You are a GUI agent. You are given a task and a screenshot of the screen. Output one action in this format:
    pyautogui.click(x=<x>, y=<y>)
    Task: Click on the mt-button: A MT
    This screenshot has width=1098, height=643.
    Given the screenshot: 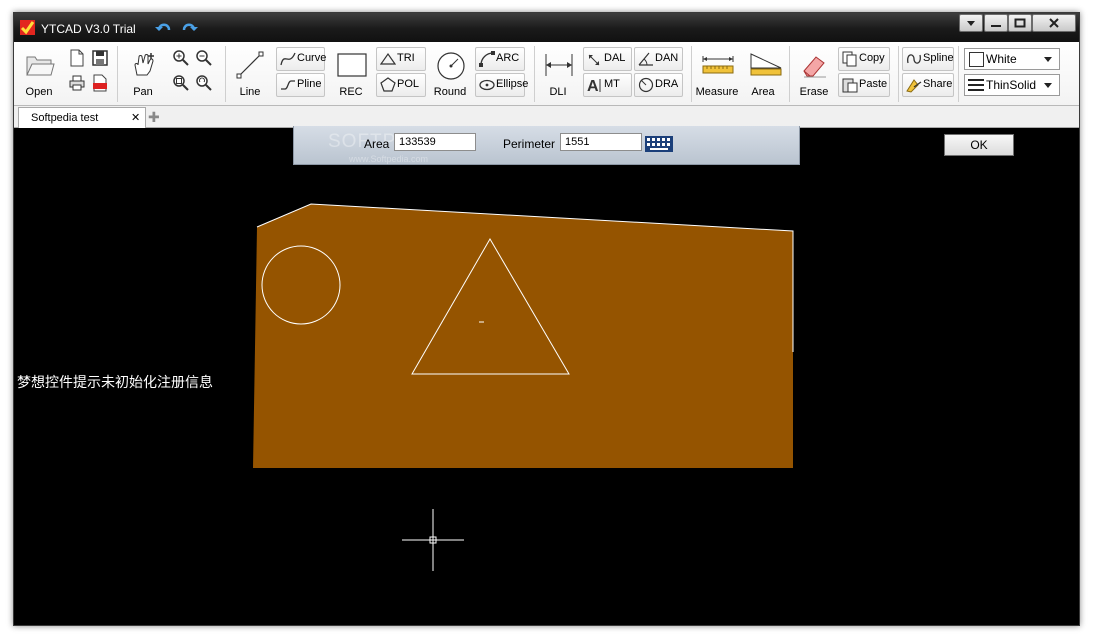 What is the action you would take?
    pyautogui.click(x=607, y=85)
    